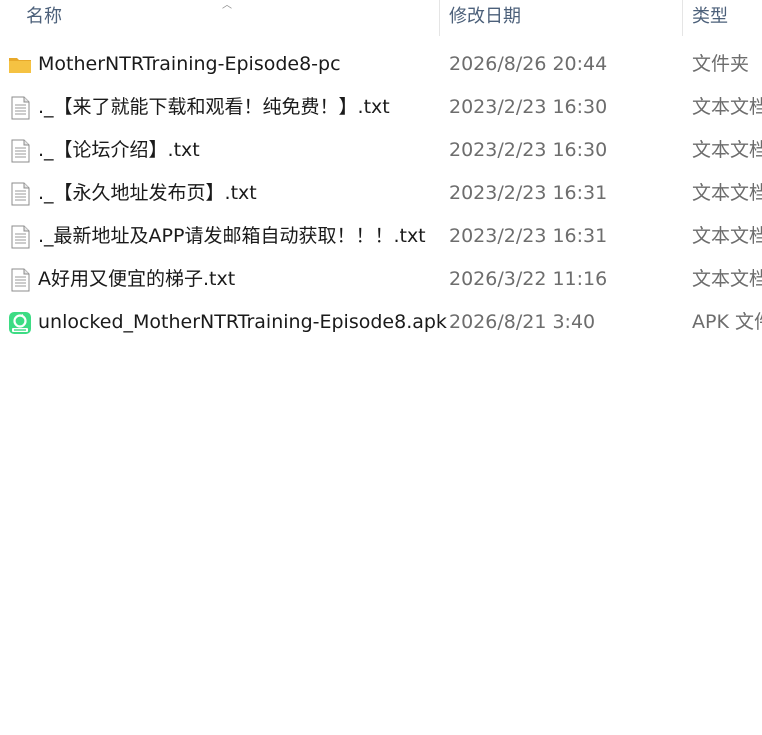  I want to click on sort-caret-icon: ︿, so click(227, 5).